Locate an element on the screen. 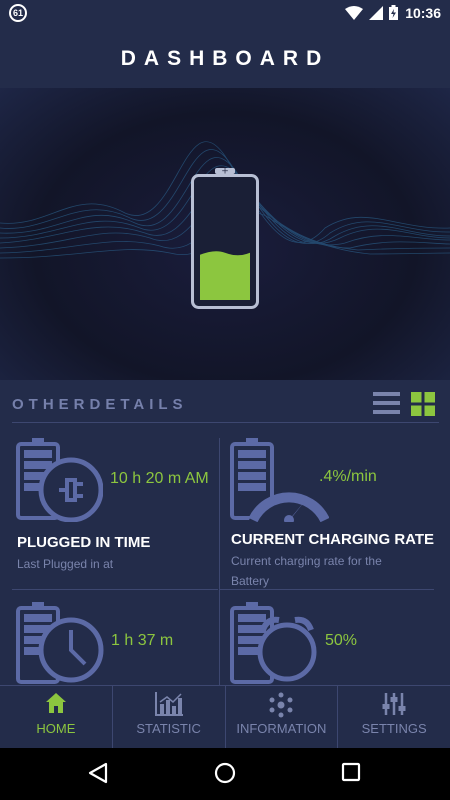 This screenshot has height=800, width=450. grid-view-icon is located at coordinates (423, 404).